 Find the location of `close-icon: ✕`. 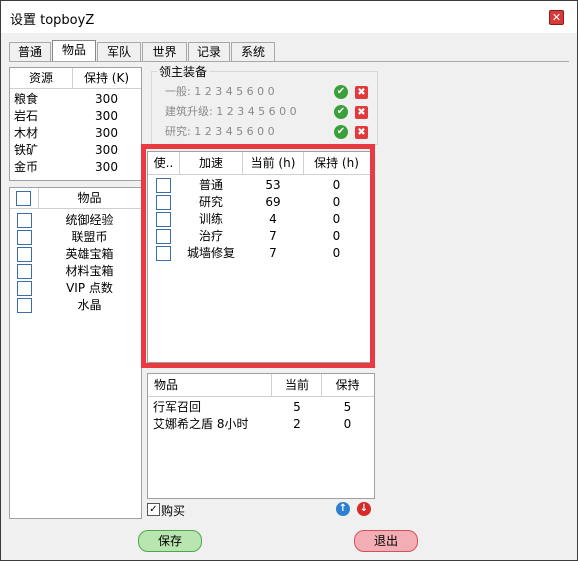

close-icon: ✕ is located at coordinates (556, 17).